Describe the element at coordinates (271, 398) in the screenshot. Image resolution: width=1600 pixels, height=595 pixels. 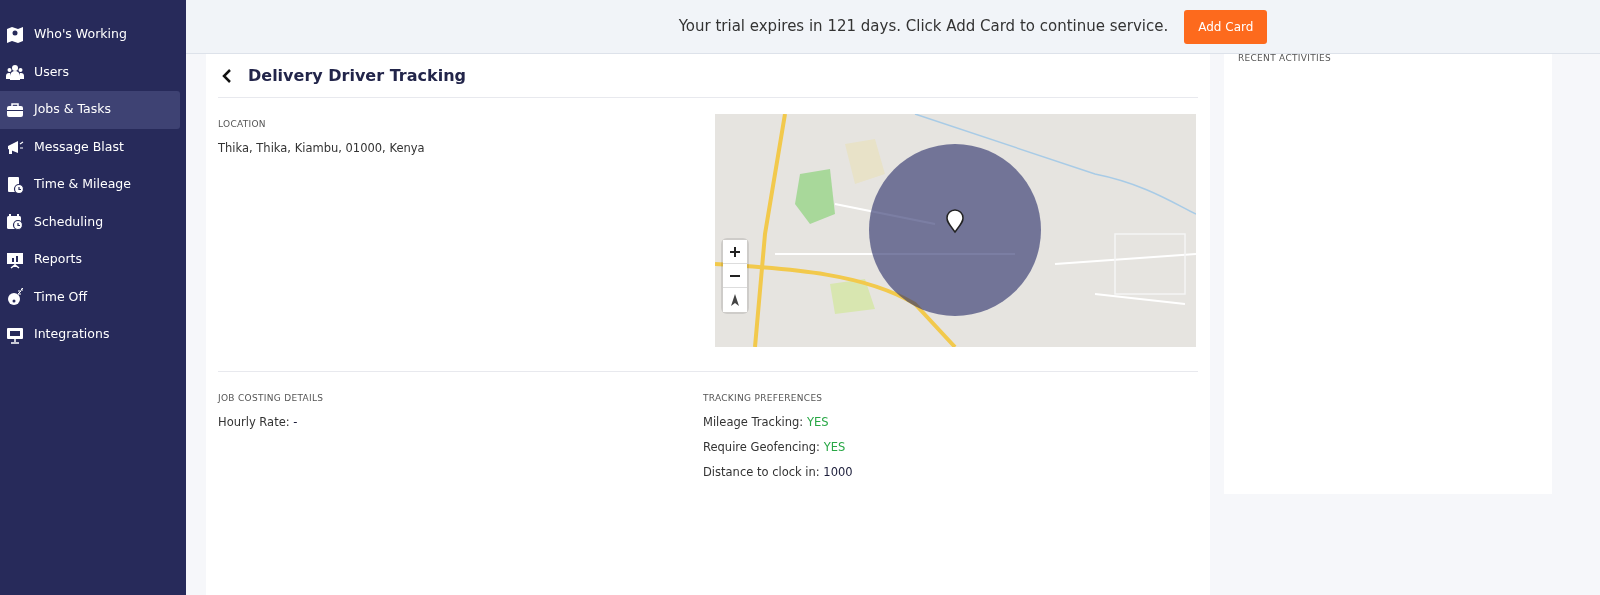
I see `section-heading: JOB COSTING DETAILS` at that location.